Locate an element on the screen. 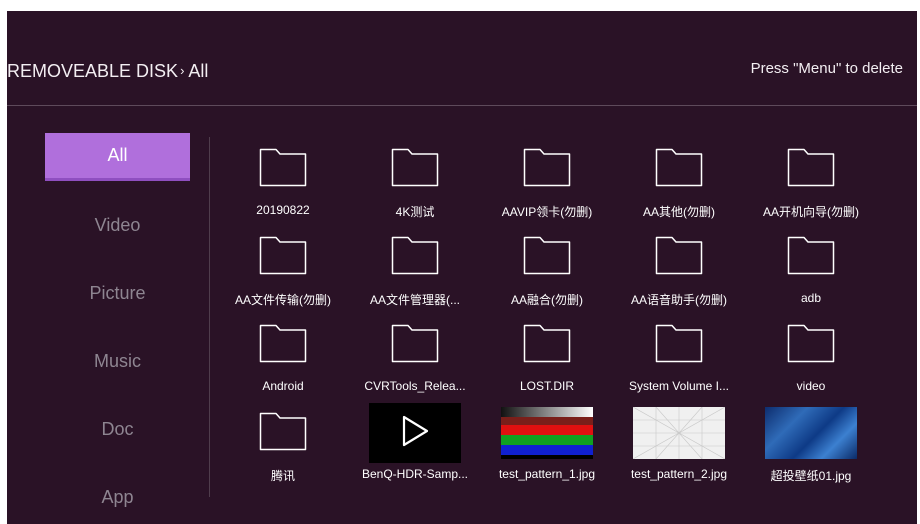  file-tile: 4K测试 is located at coordinates (415, 183).